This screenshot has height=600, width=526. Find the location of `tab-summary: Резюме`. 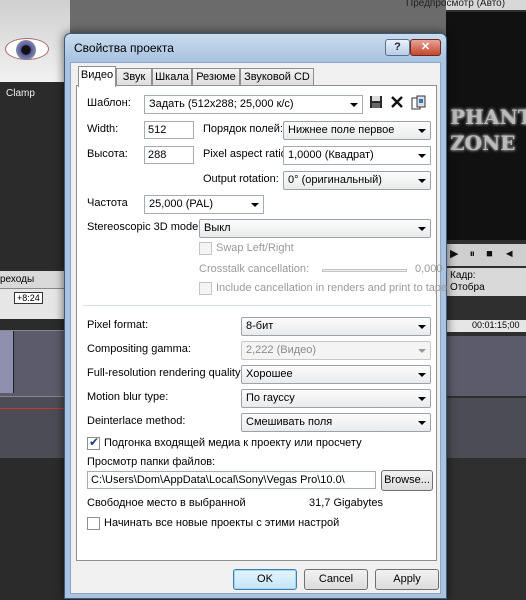

tab-summary: Резюме is located at coordinates (216, 77).